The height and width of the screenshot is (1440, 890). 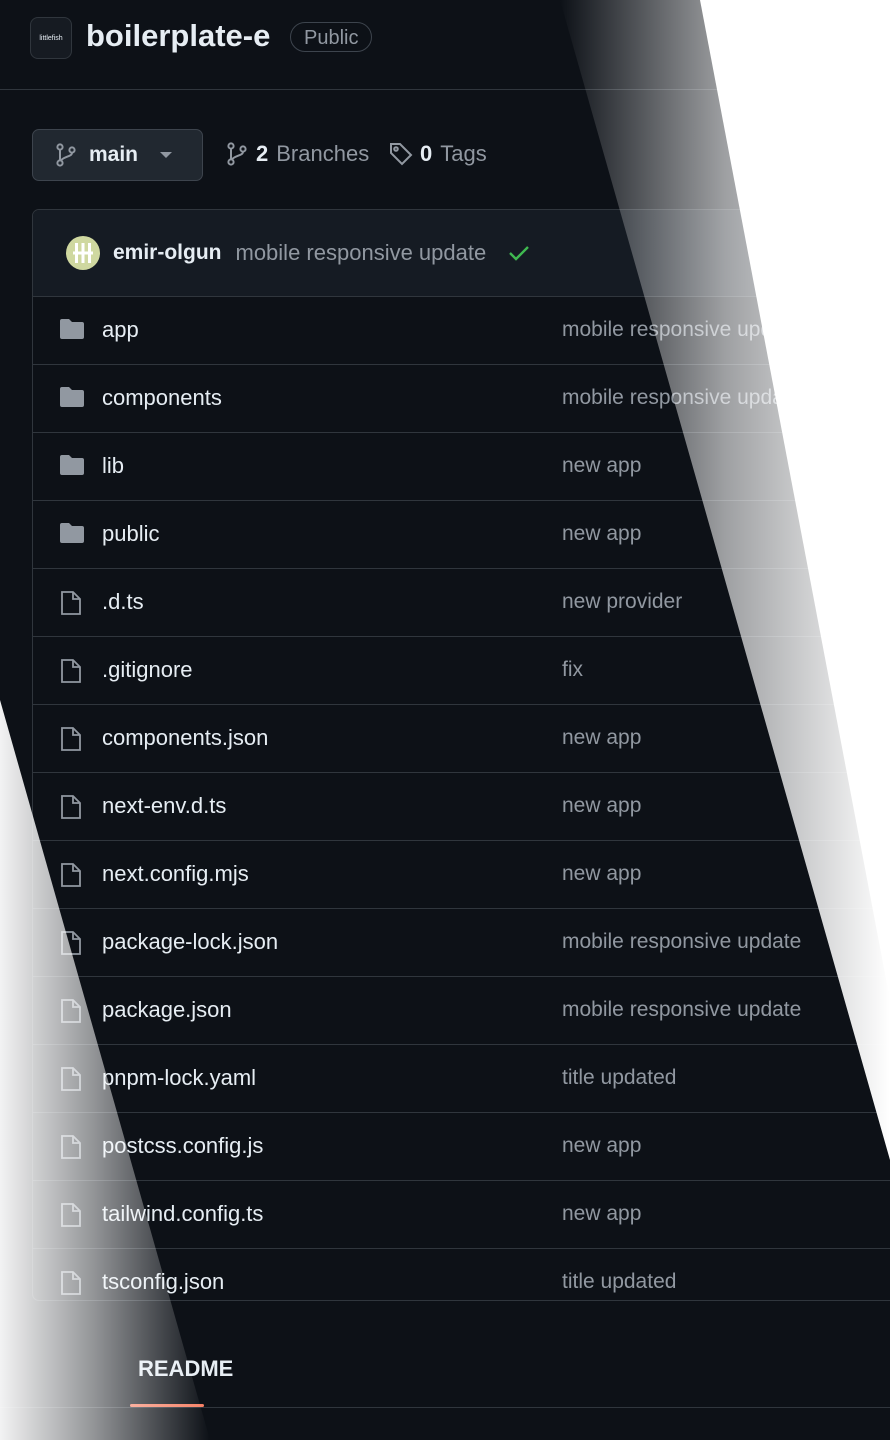 I want to click on file-name-link: pnpm-lock.yaml, so click(x=179, y=1078).